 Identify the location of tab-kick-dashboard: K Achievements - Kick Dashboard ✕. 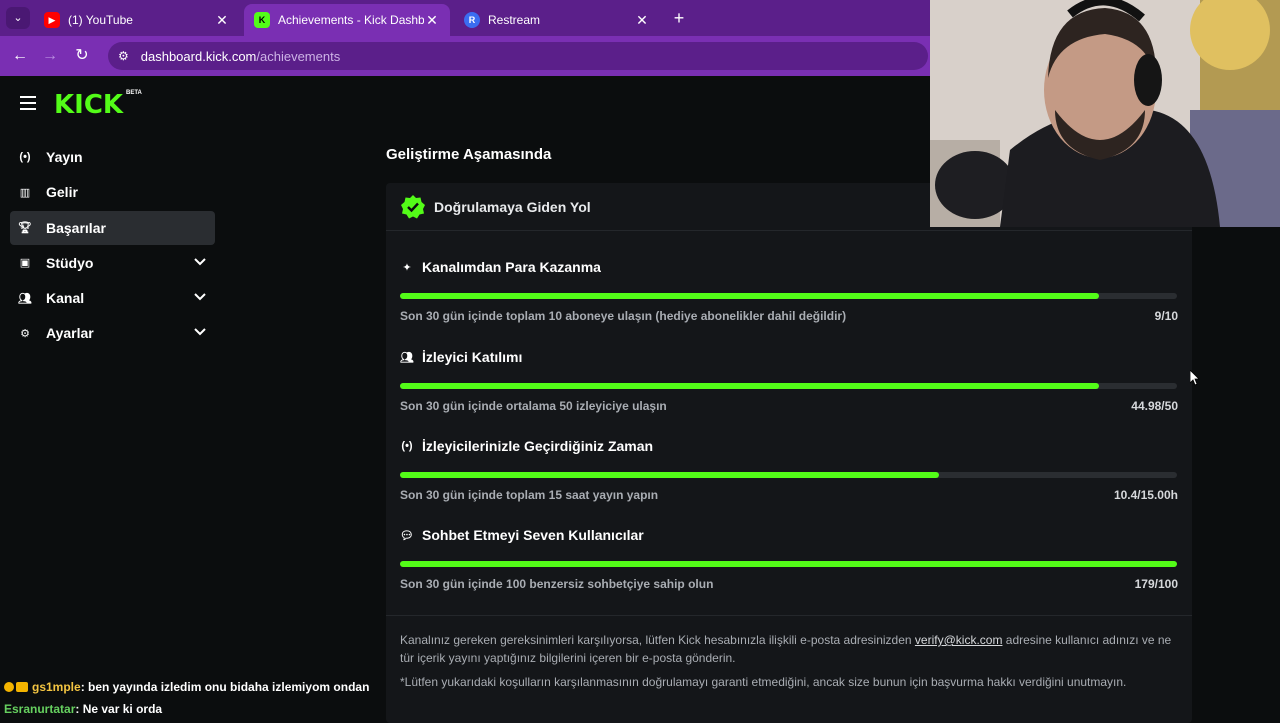
(347, 20).